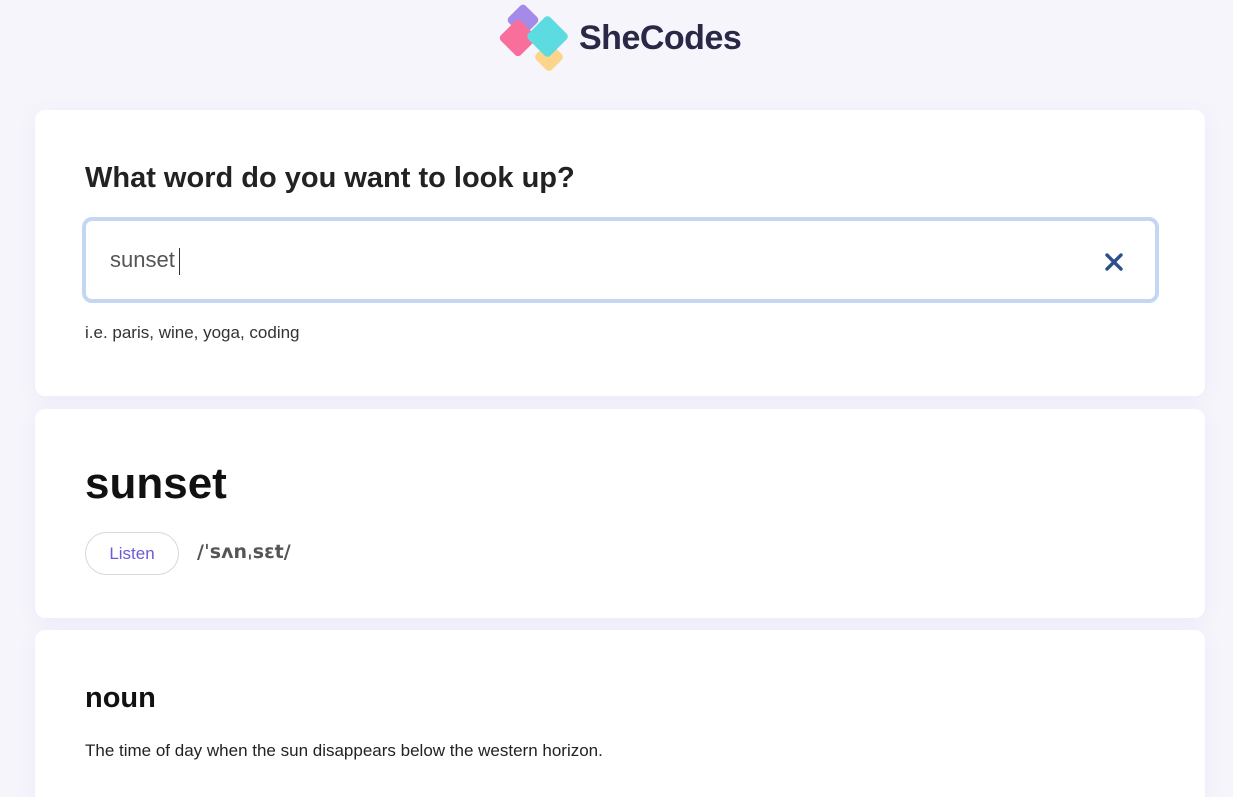 The width and height of the screenshot is (1233, 797). What do you see at coordinates (330, 178) in the screenshot?
I see `search-question: What word do you want to look up?` at bounding box center [330, 178].